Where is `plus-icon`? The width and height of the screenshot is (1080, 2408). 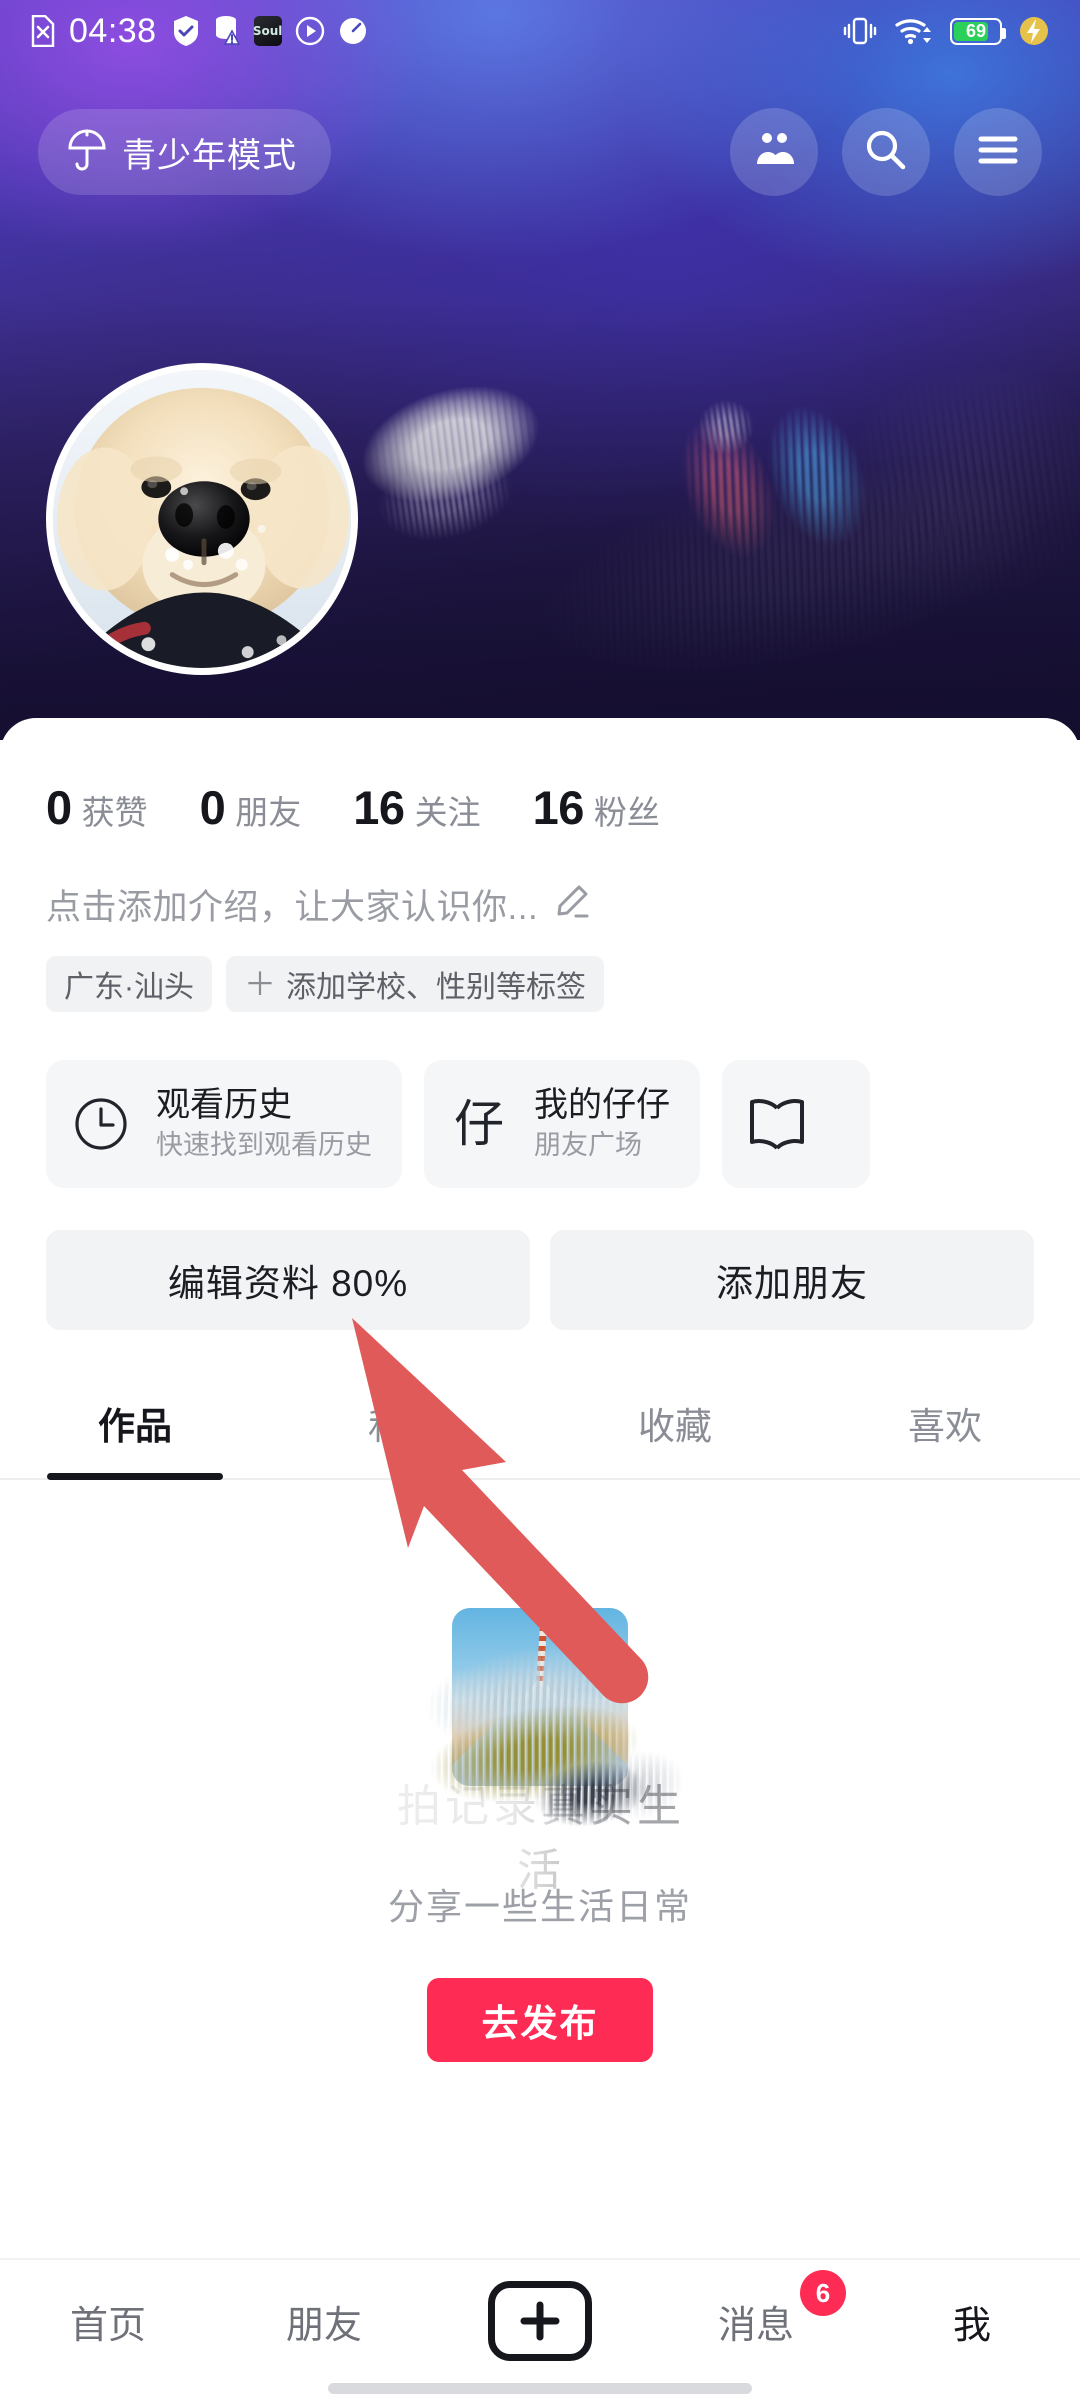
plus-icon is located at coordinates (540, 2321).